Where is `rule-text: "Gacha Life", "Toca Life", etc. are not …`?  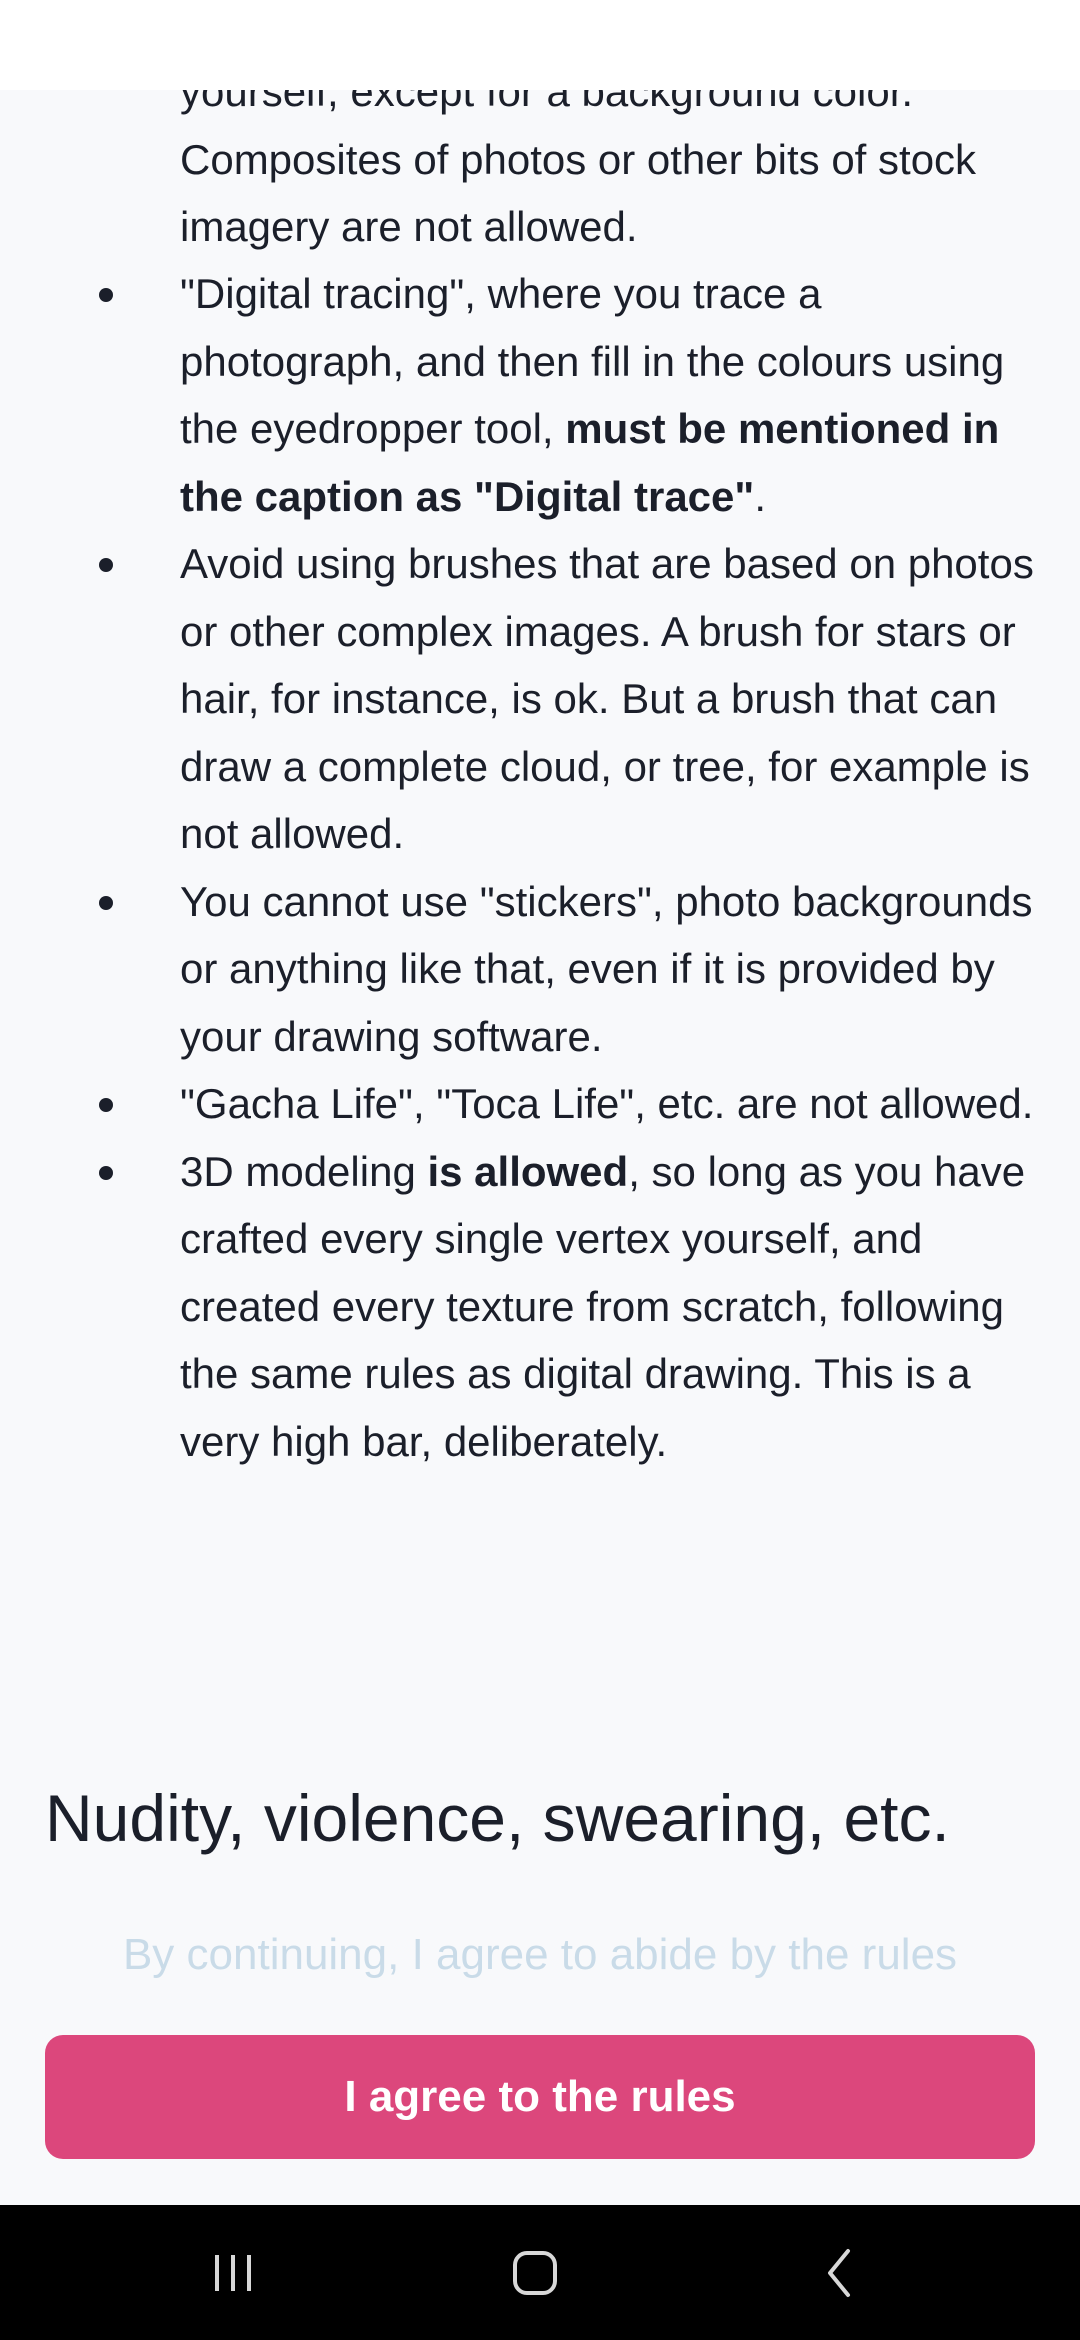
rule-text: "Gacha Life", "Toca Life", etc. are not … is located at coordinates (607, 1103).